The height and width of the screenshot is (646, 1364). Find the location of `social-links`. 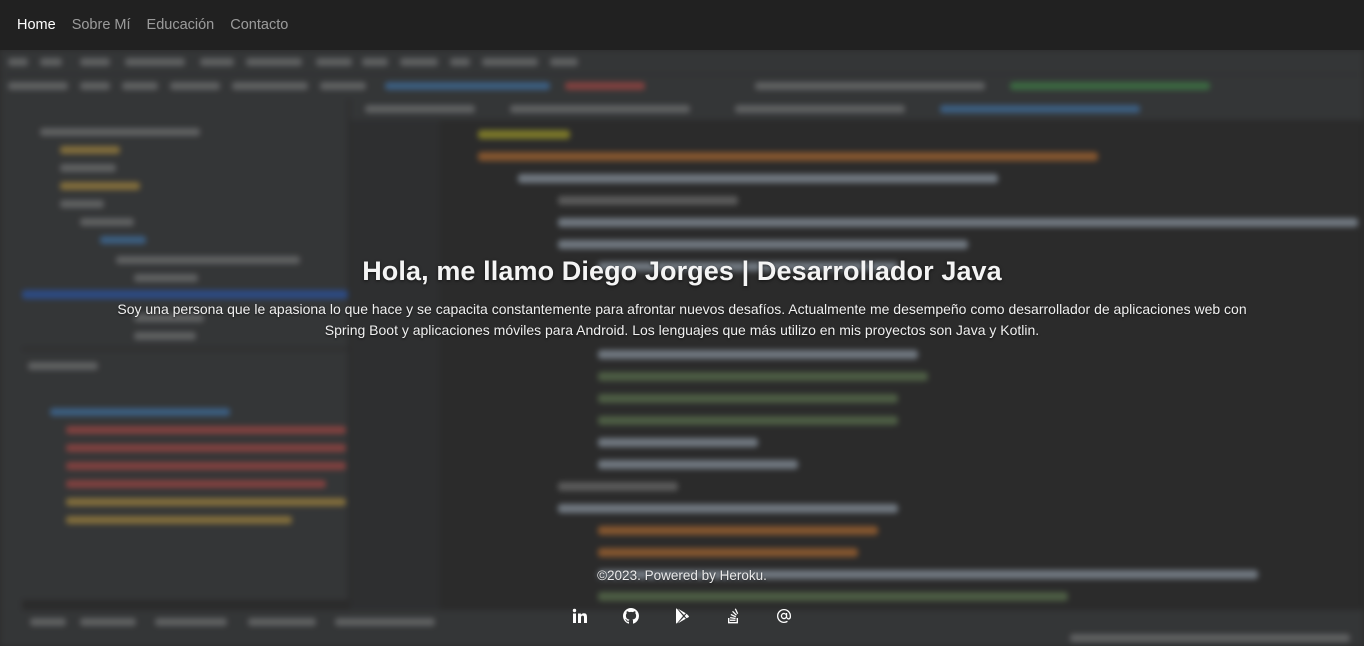

social-links is located at coordinates (682, 615).